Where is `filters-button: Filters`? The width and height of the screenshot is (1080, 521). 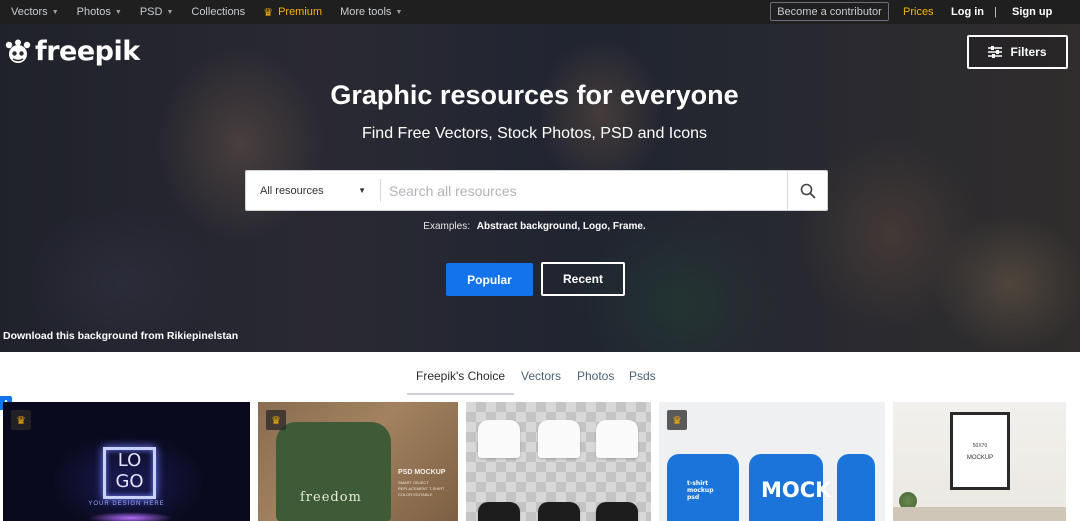
filters-button: Filters is located at coordinates (1017, 52).